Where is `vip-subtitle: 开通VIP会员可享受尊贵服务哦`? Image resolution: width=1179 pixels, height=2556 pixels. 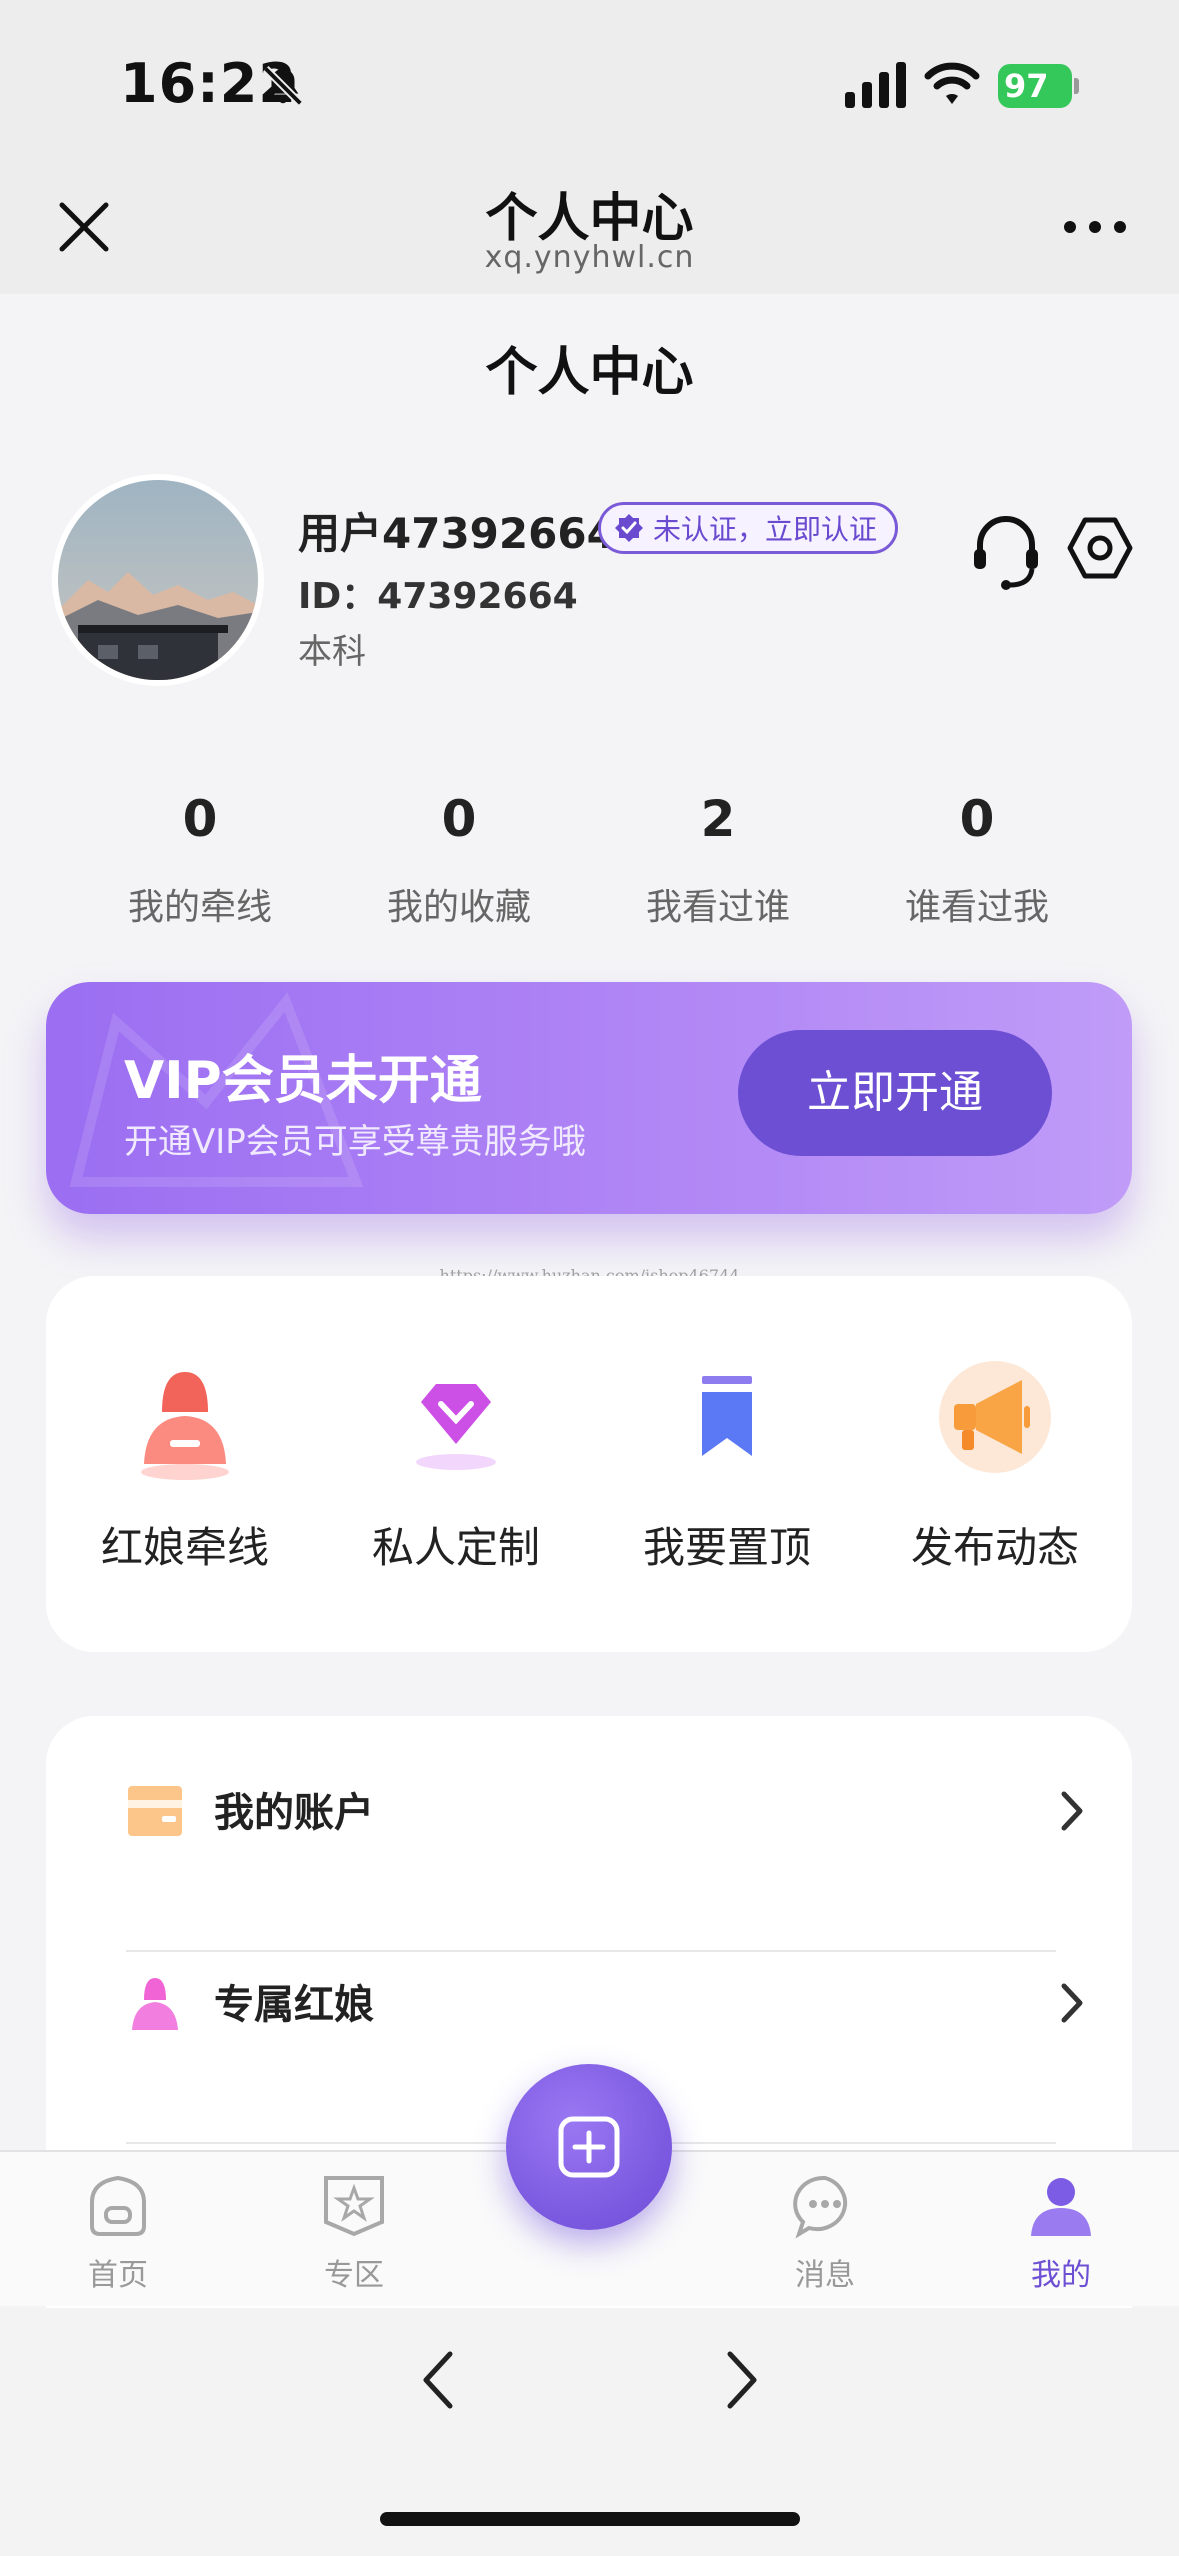 vip-subtitle: 开通VIP会员可享受尊贵服务哦 is located at coordinates (355, 1142).